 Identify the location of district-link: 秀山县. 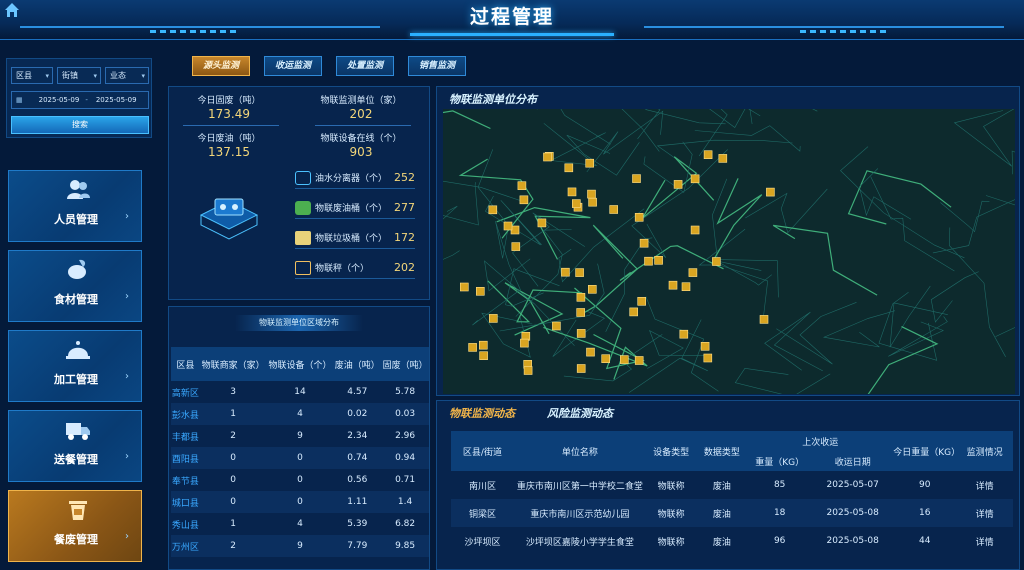
(185, 524).